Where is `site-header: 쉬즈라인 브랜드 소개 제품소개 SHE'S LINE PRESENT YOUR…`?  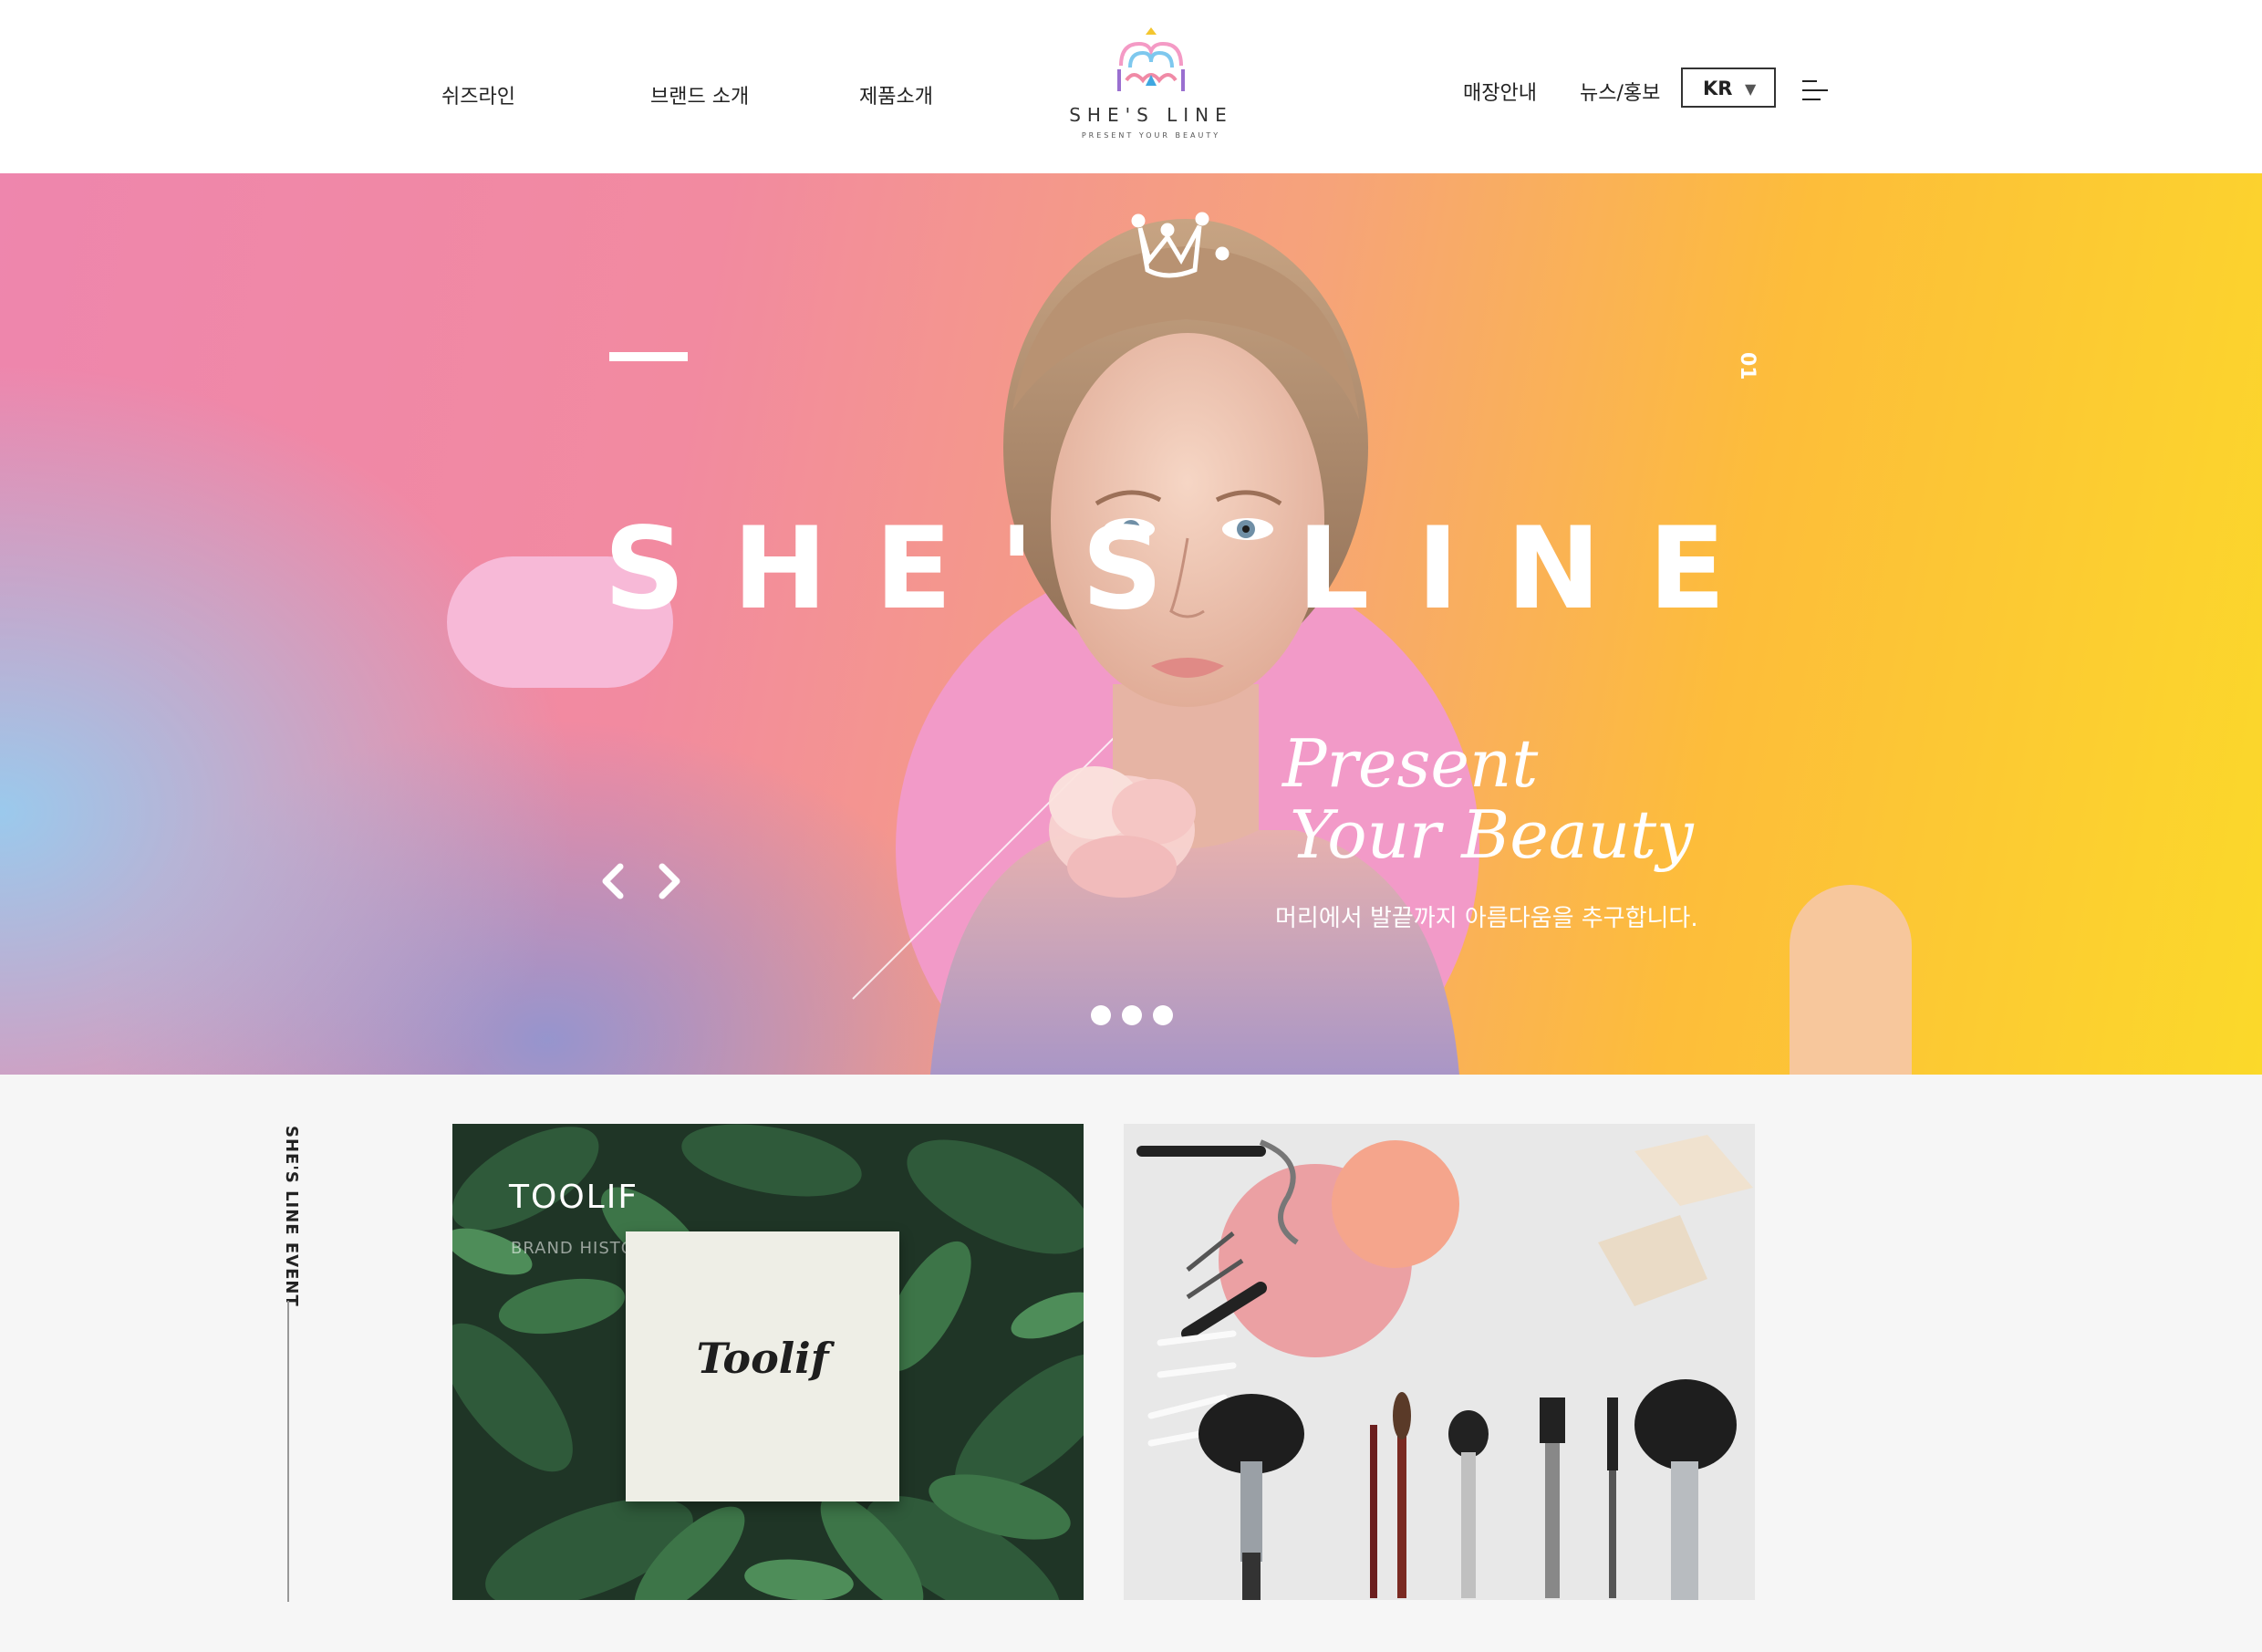
site-header: 쉬즈라인 브랜드 소개 제품소개 SHE'S LINE PRESENT YOUR… is located at coordinates (1131, 87).